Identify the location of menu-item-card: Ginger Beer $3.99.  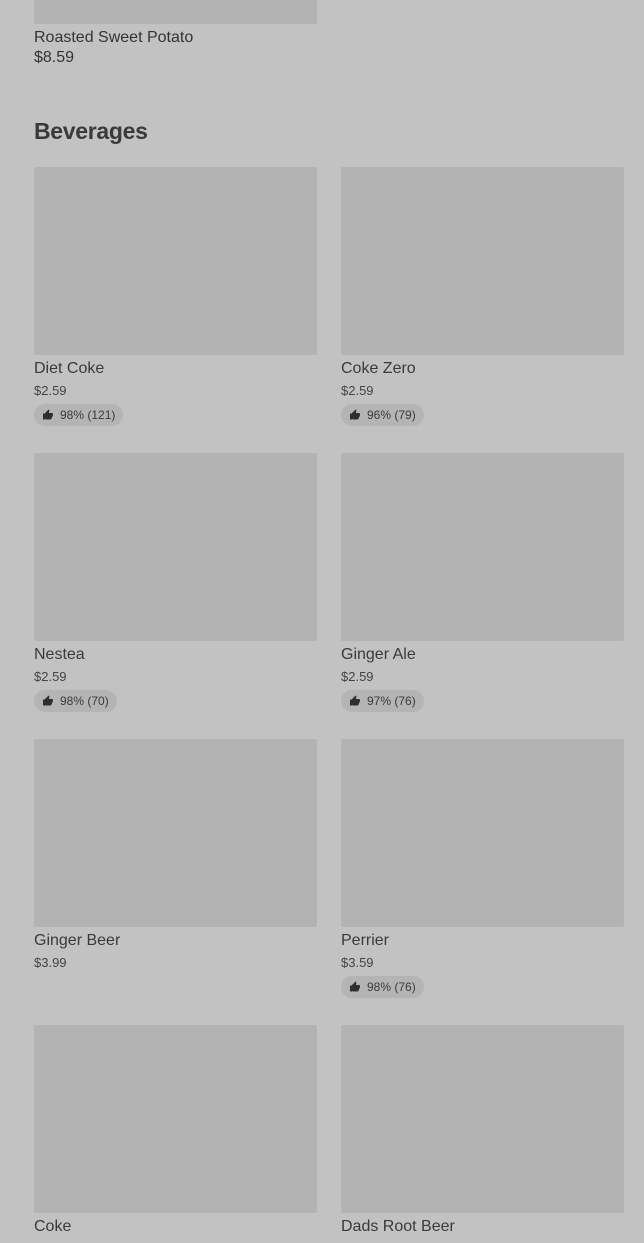
(175, 855).